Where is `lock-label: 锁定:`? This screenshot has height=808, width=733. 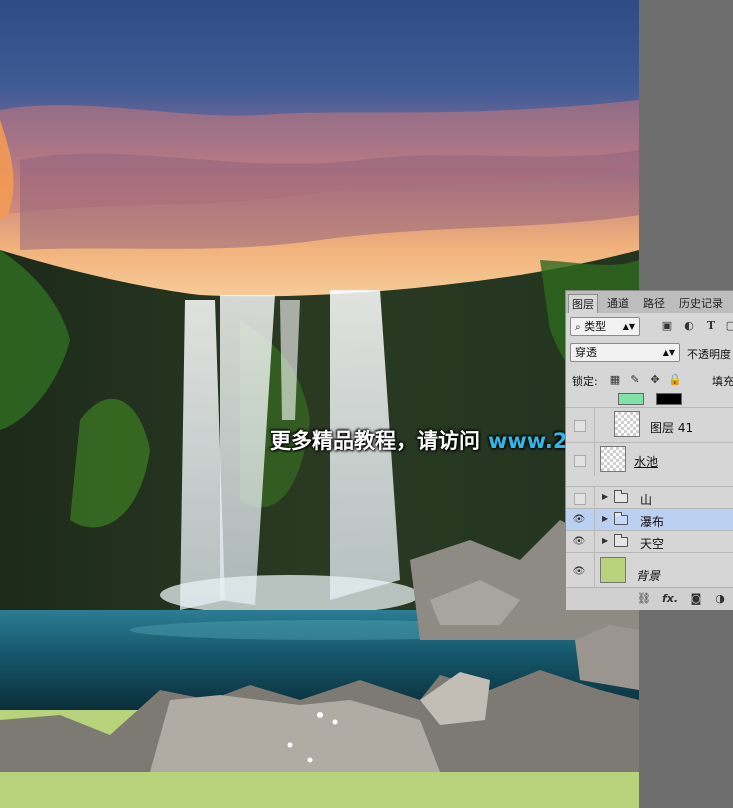 lock-label: 锁定: is located at coordinates (585, 381).